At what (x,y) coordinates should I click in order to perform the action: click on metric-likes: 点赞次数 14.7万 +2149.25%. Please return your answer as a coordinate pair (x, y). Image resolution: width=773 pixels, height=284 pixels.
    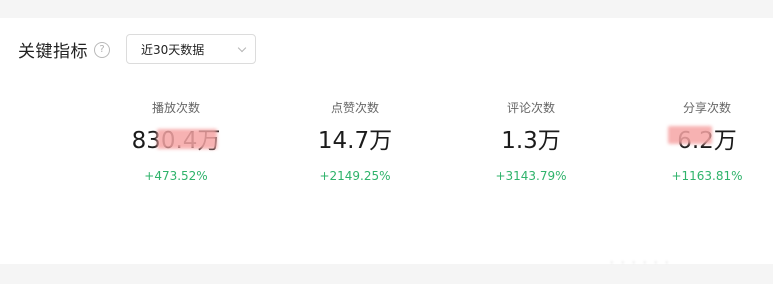
    Looking at the image, I should click on (355, 142).